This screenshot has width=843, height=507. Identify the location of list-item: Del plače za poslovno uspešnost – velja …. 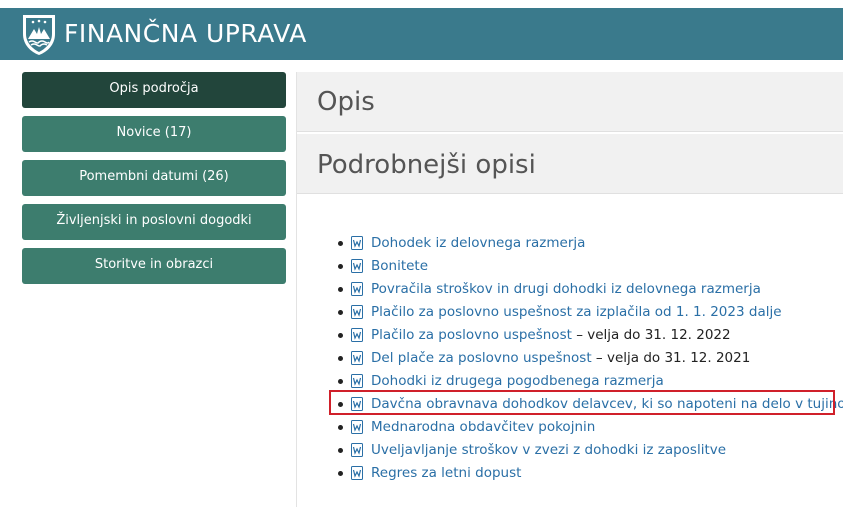
(570, 358).